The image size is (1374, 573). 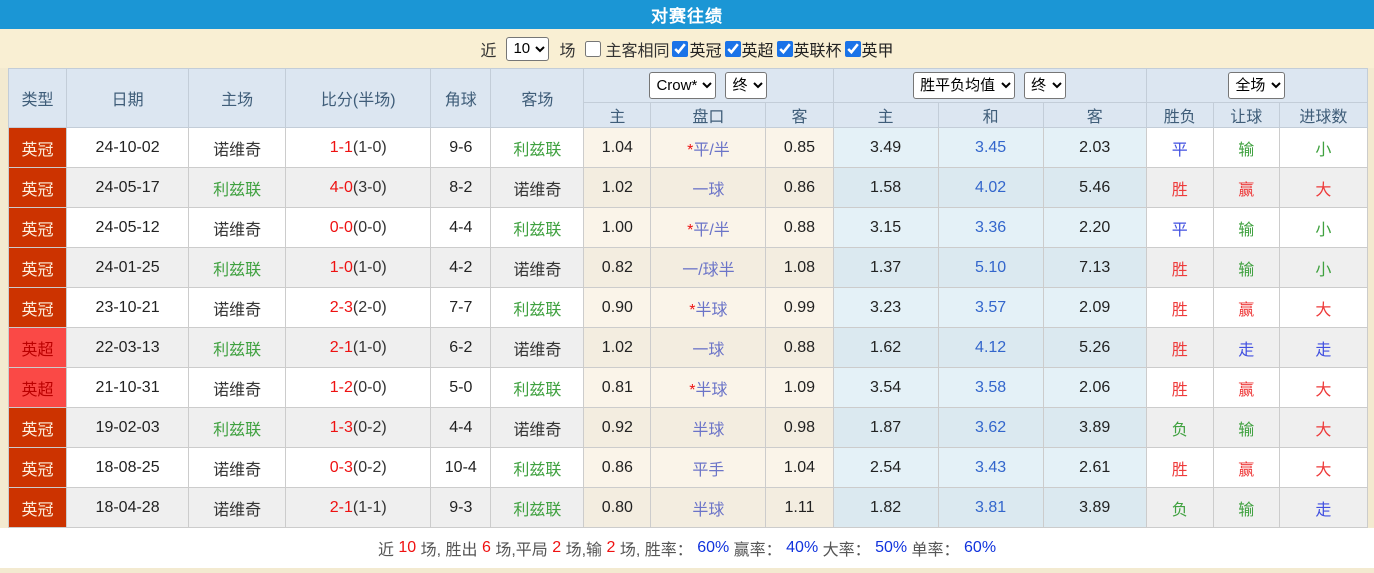 What do you see at coordinates (128, 147) in the screenshot?
I see `match-date: 24-10-02` at bounding box center [128, 147].